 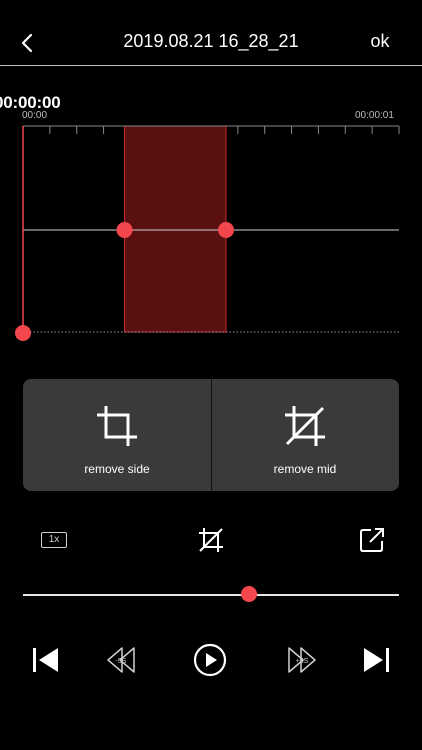 I want to click on page-title: 2019.08.21 16_28_21, so click(x=211, y=41).